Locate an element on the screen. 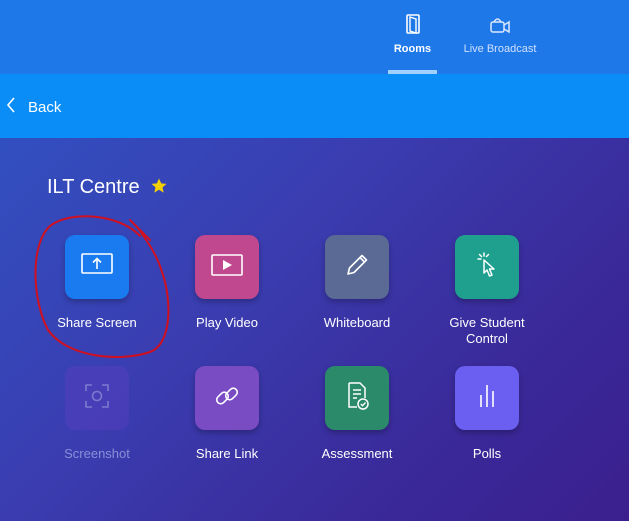 Image resolution: width=629 pixels, height=521 pixels. whiteboard-label: Whiteboard is located at coordinates (357, 322).